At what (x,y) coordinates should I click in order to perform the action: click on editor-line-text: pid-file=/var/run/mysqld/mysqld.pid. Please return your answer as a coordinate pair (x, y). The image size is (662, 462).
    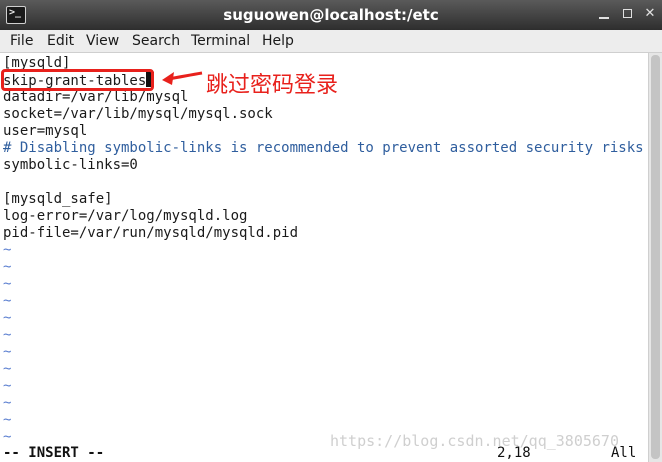
    Looking at the image, I should click on (151, 233).